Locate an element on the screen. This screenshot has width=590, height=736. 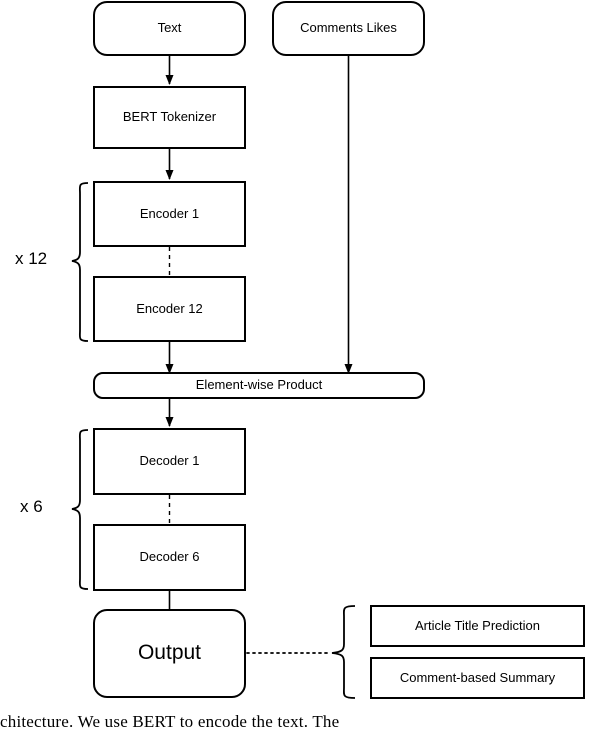
encoder-repeat-brace is located at coordinates (80, 262).